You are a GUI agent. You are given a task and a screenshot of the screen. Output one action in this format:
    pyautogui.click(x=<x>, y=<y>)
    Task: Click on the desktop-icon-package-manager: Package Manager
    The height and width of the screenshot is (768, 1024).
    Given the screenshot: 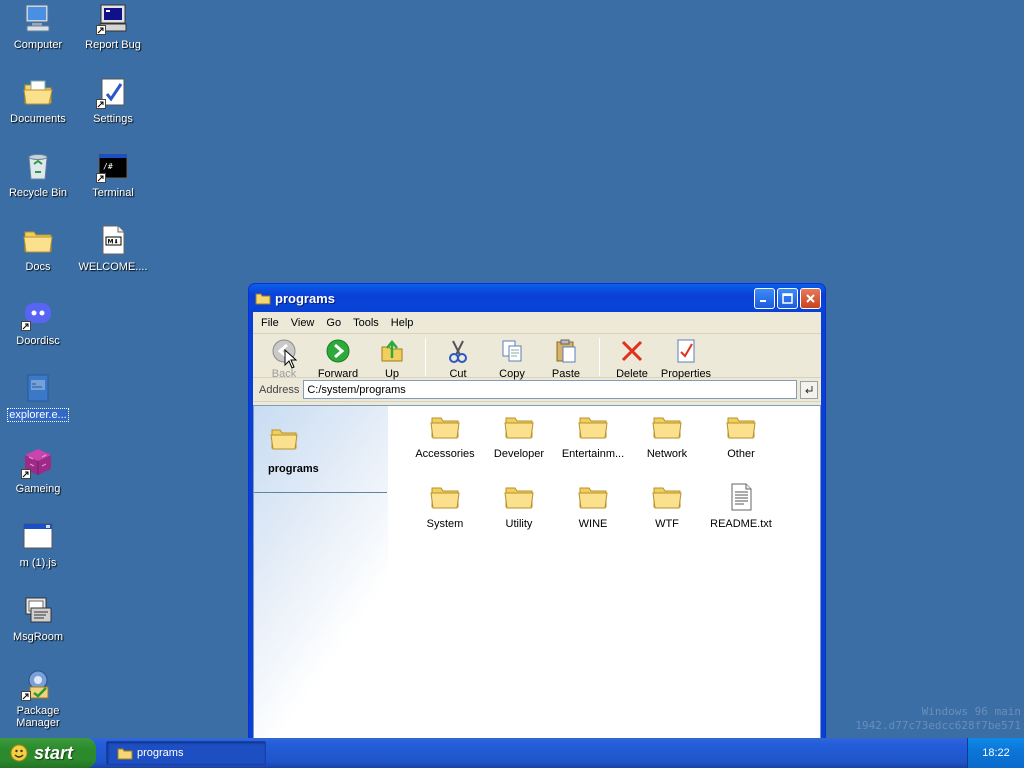 What is the action you would take?
    pyautogui.click(x=38, y=698)
    